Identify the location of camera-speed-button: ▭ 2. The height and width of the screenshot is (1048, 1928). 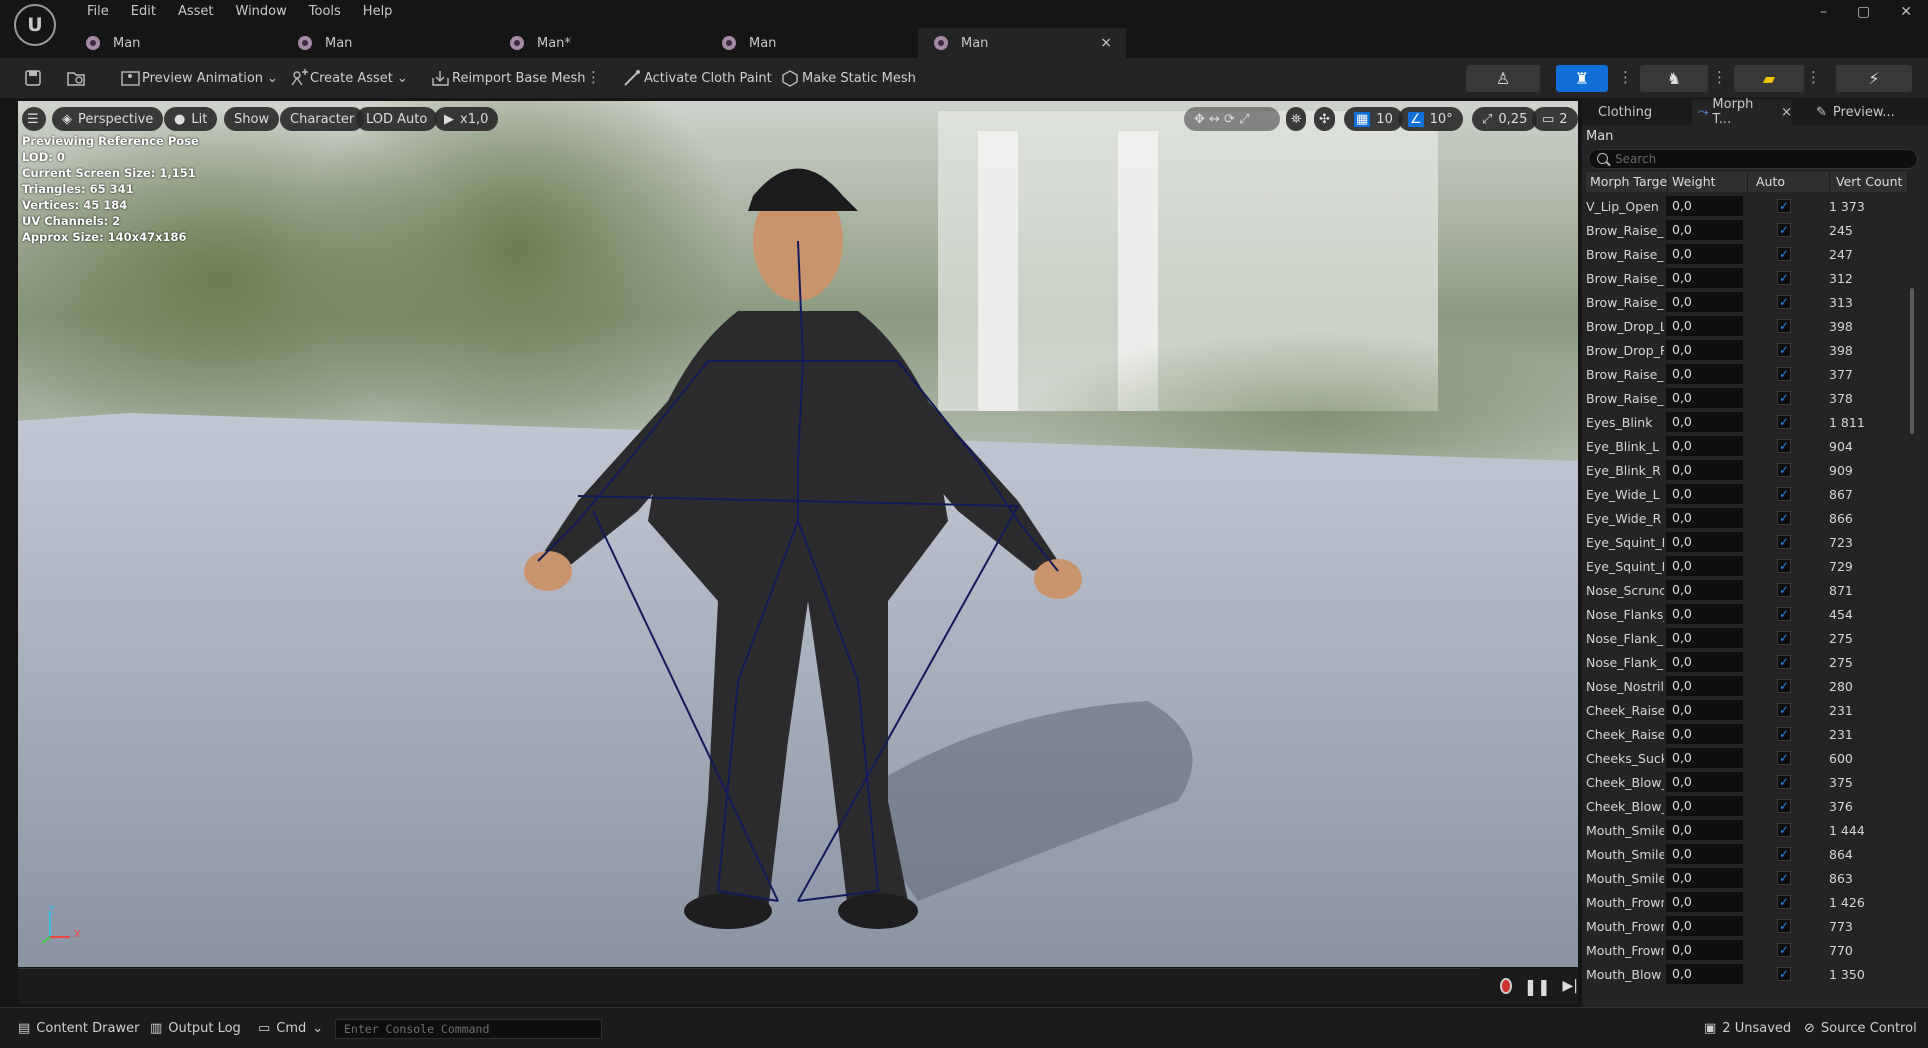
(1555, 119).